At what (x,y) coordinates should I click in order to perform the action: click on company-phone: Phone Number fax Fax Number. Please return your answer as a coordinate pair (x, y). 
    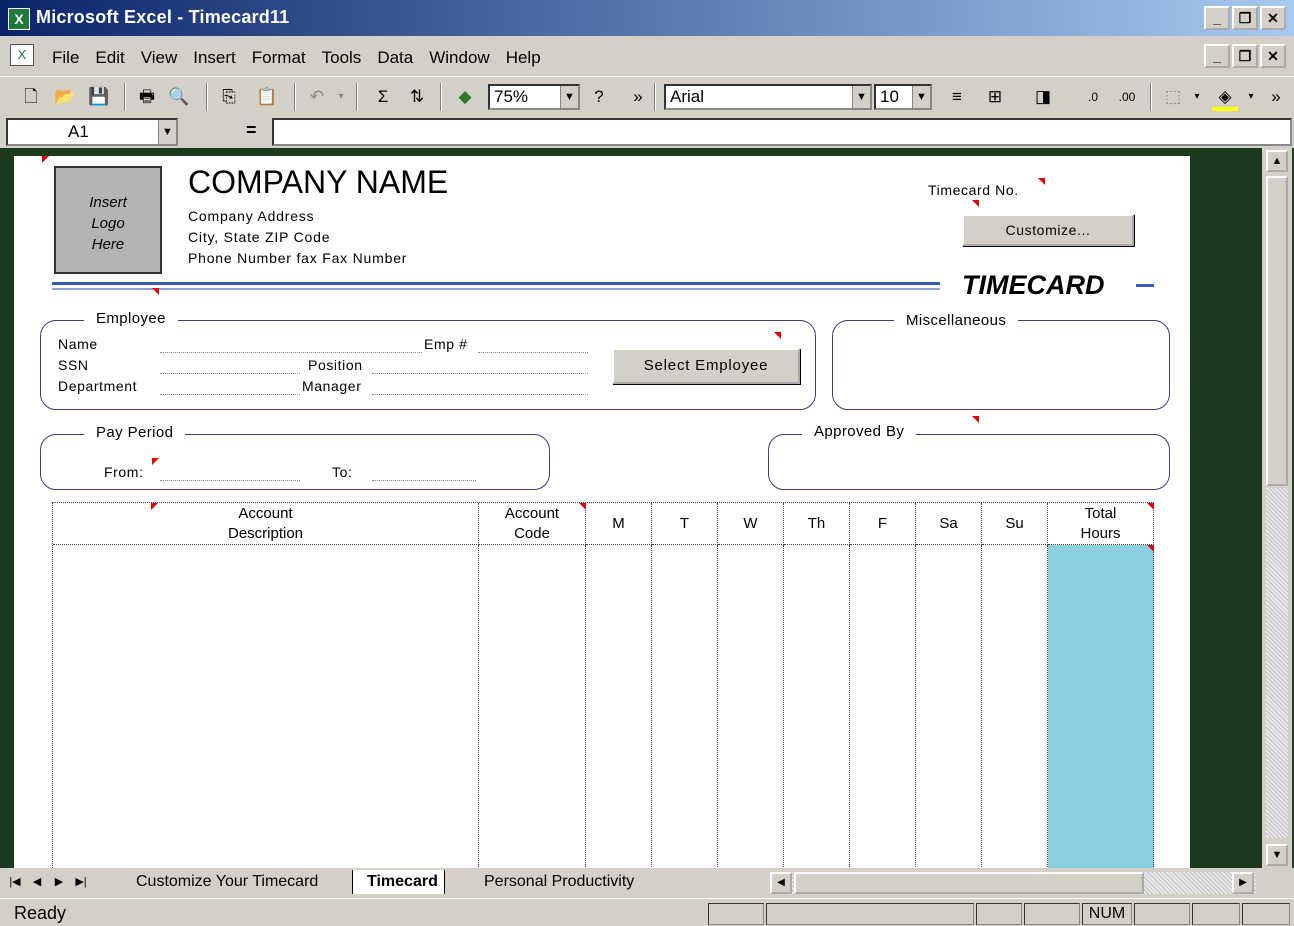
    Looking at the image, I should click on (297, 258).